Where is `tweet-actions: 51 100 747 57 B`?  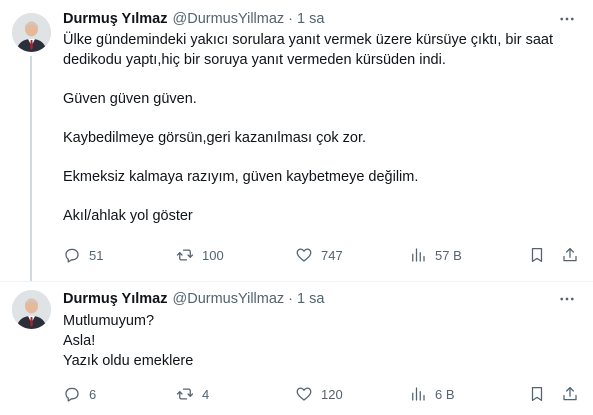 tweet-actions: 51 100 747 57 B is located at coordinates (323, 255).